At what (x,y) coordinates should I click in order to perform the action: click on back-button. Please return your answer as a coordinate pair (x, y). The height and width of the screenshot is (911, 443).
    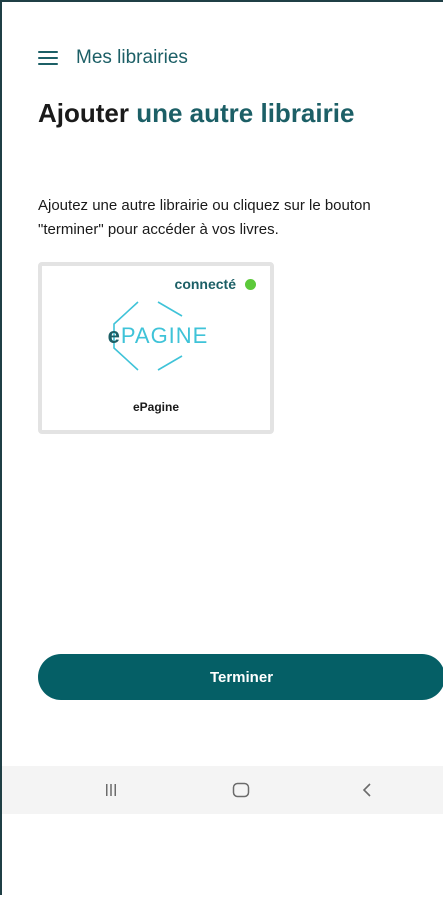
    Looking at the image, I should click on (367, 790).